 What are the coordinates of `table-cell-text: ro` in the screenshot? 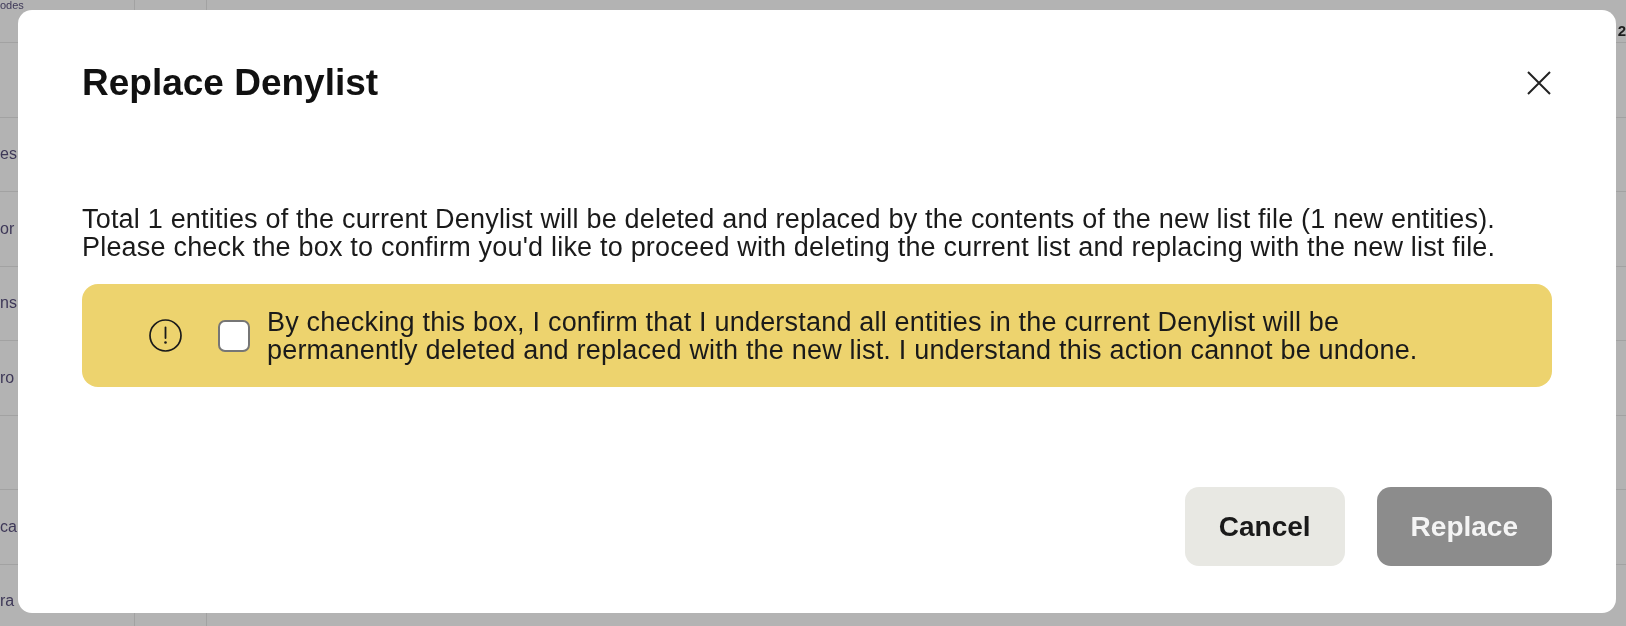 It's located at (7, 377).